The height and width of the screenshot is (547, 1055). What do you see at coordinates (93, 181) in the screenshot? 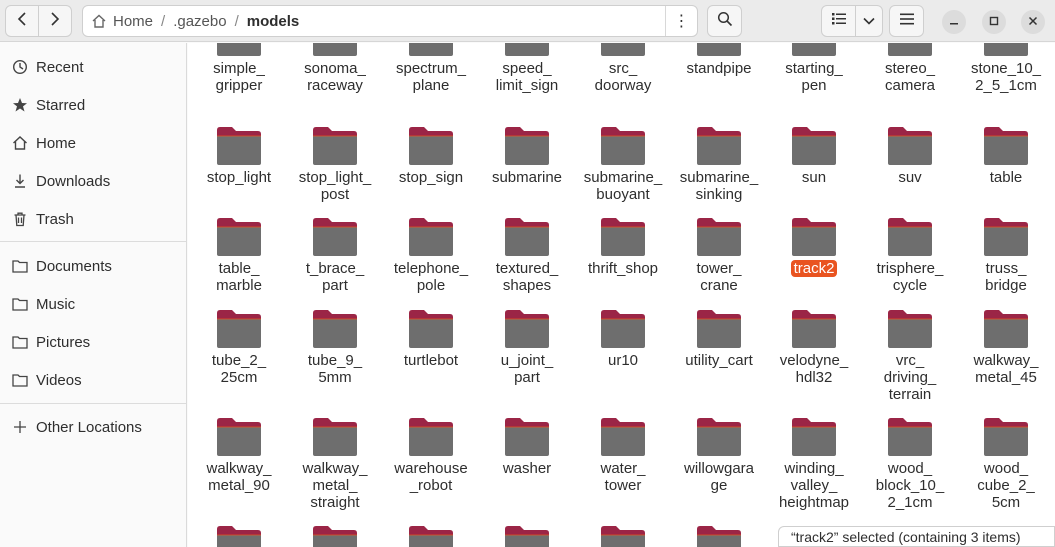
I see `sidebar-item-downloads: Downloads` at bounding box center [93, 181].